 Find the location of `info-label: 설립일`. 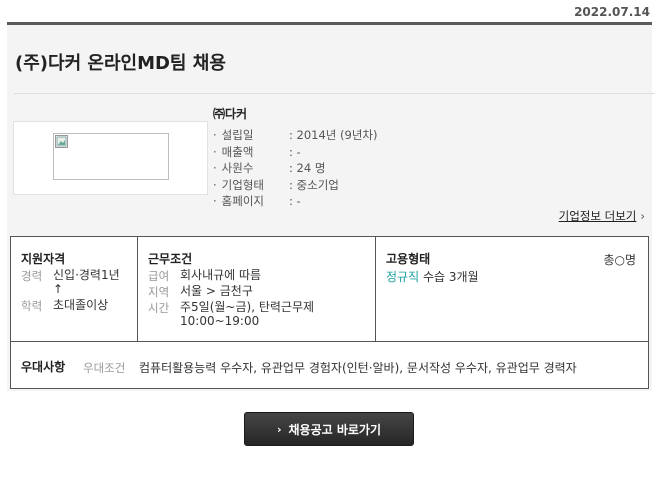

info-label: 설립일 is located at coordinates (251, 135).